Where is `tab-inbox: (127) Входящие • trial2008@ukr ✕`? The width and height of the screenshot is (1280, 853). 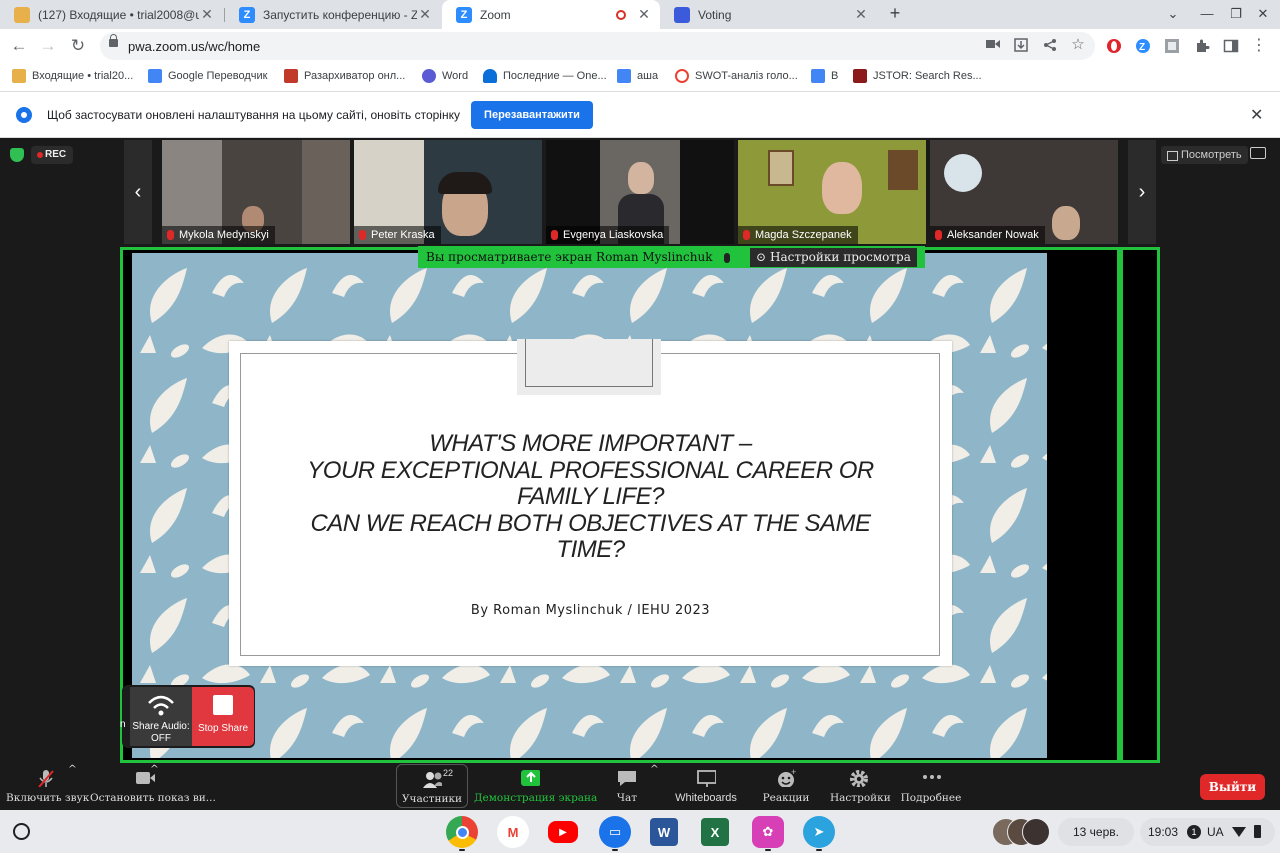
tab-inbox: (127) Входящие • trial2008@ukr ✕ is located at coordinates (111, 14).